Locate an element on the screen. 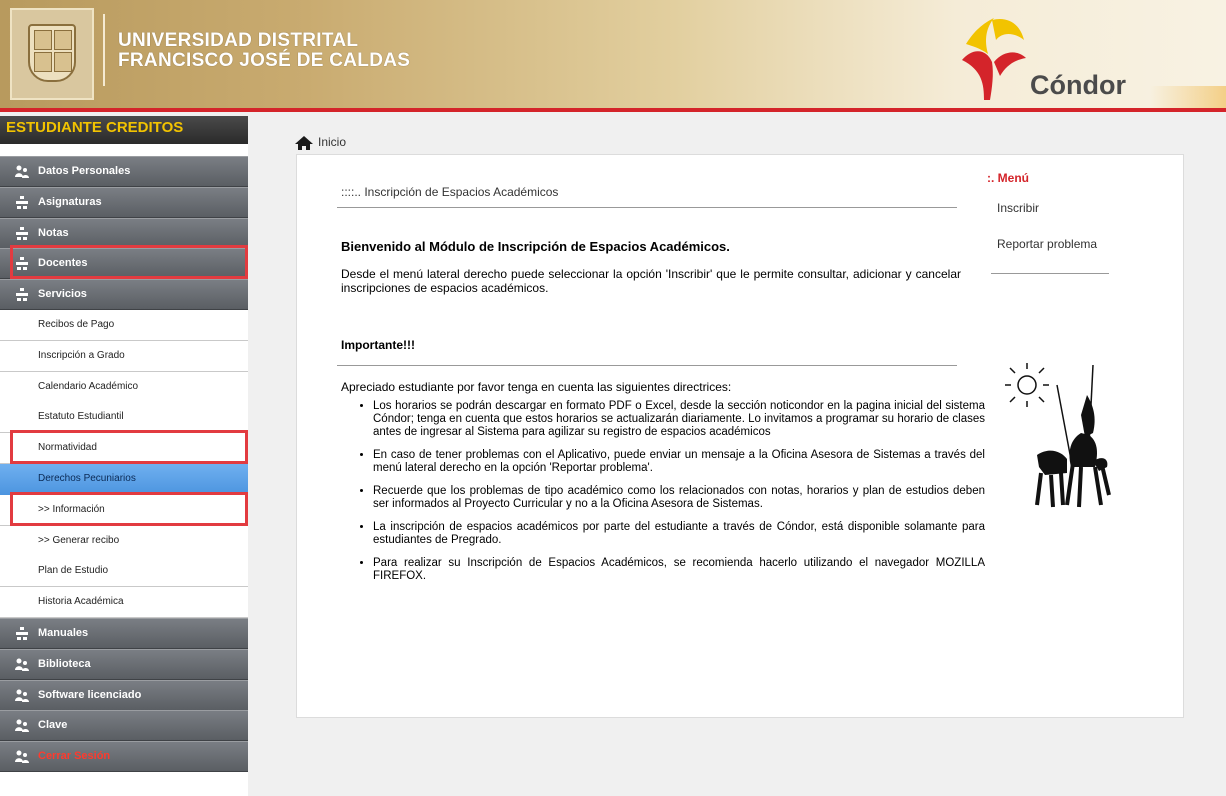 Image resolution: width=1226 pixels, height=796 pixels. sidebar-item-label: Datos Personales is located at coordinates (84, 171).